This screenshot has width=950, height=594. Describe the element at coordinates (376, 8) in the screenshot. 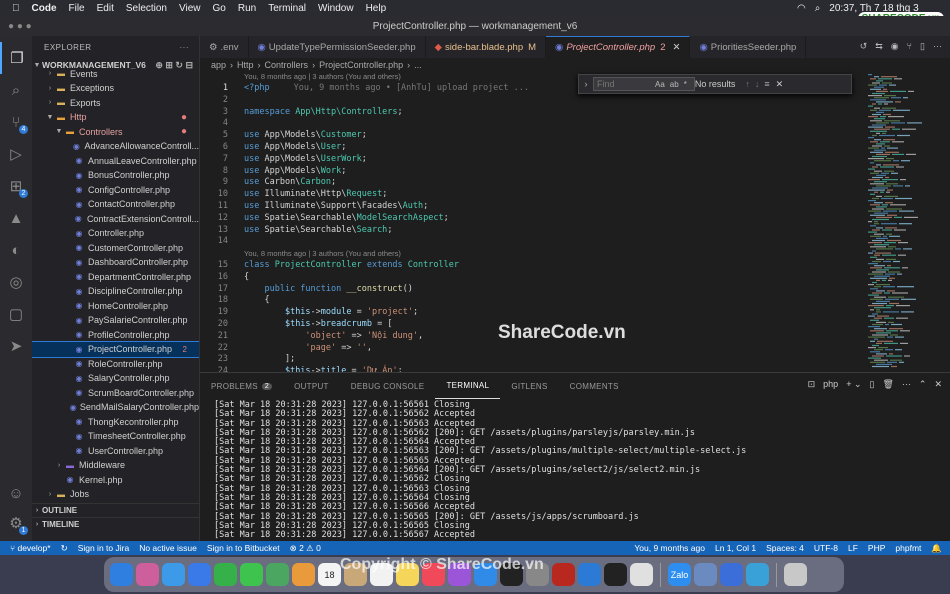

I see `menu-help: Help` at that location.